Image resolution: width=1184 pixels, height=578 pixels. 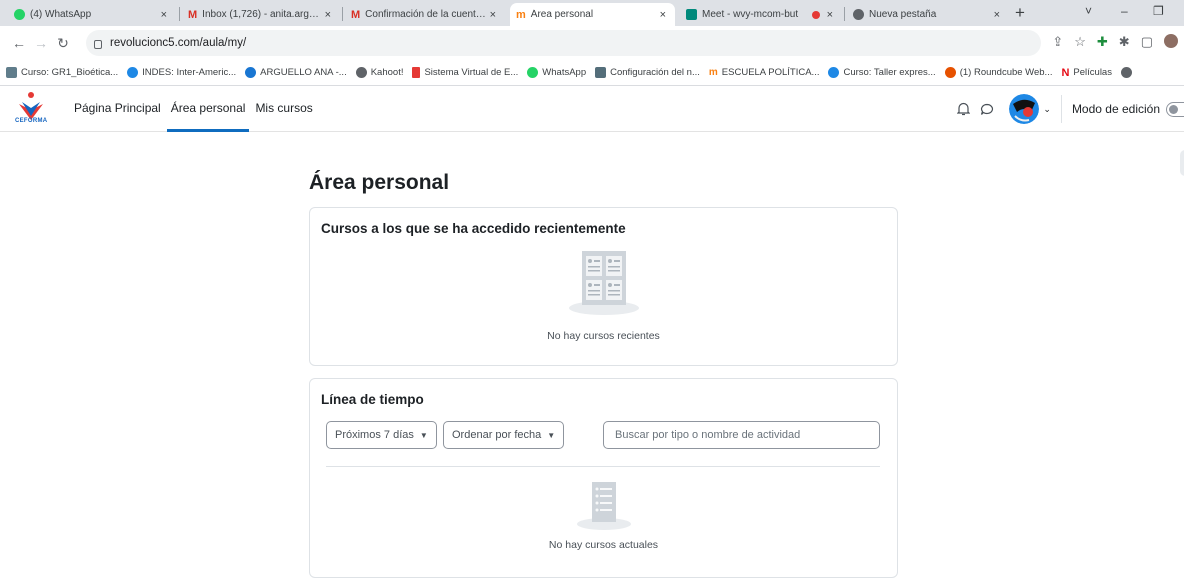 I want to click on edit-mode-label: Modo de edición, so click(x=1115, y=109).